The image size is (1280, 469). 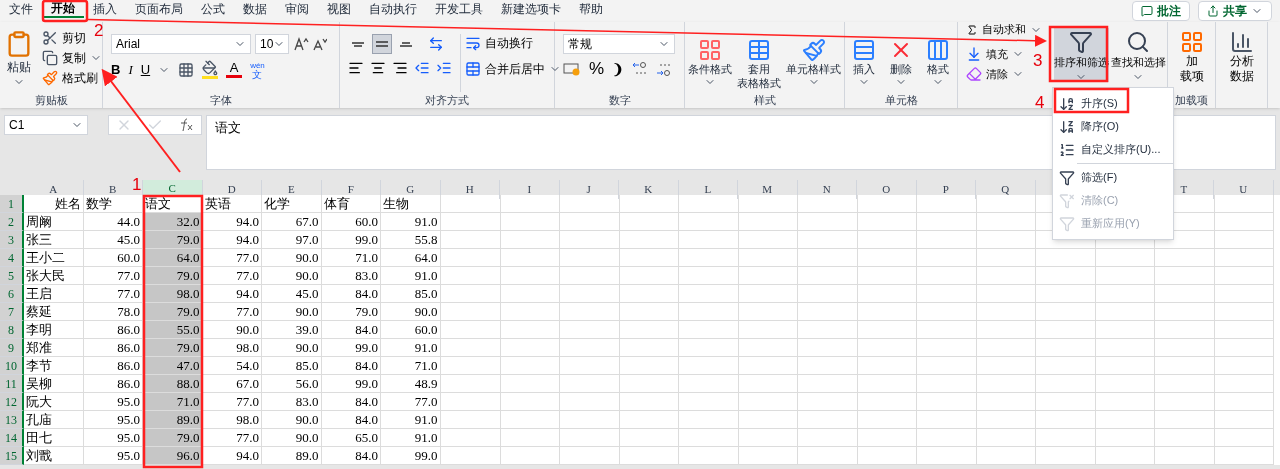 What do you see at coordinates (297, 9) in the screenshot?
I see `ribbon-tab: 审阅` at bounding box center [297, 9].